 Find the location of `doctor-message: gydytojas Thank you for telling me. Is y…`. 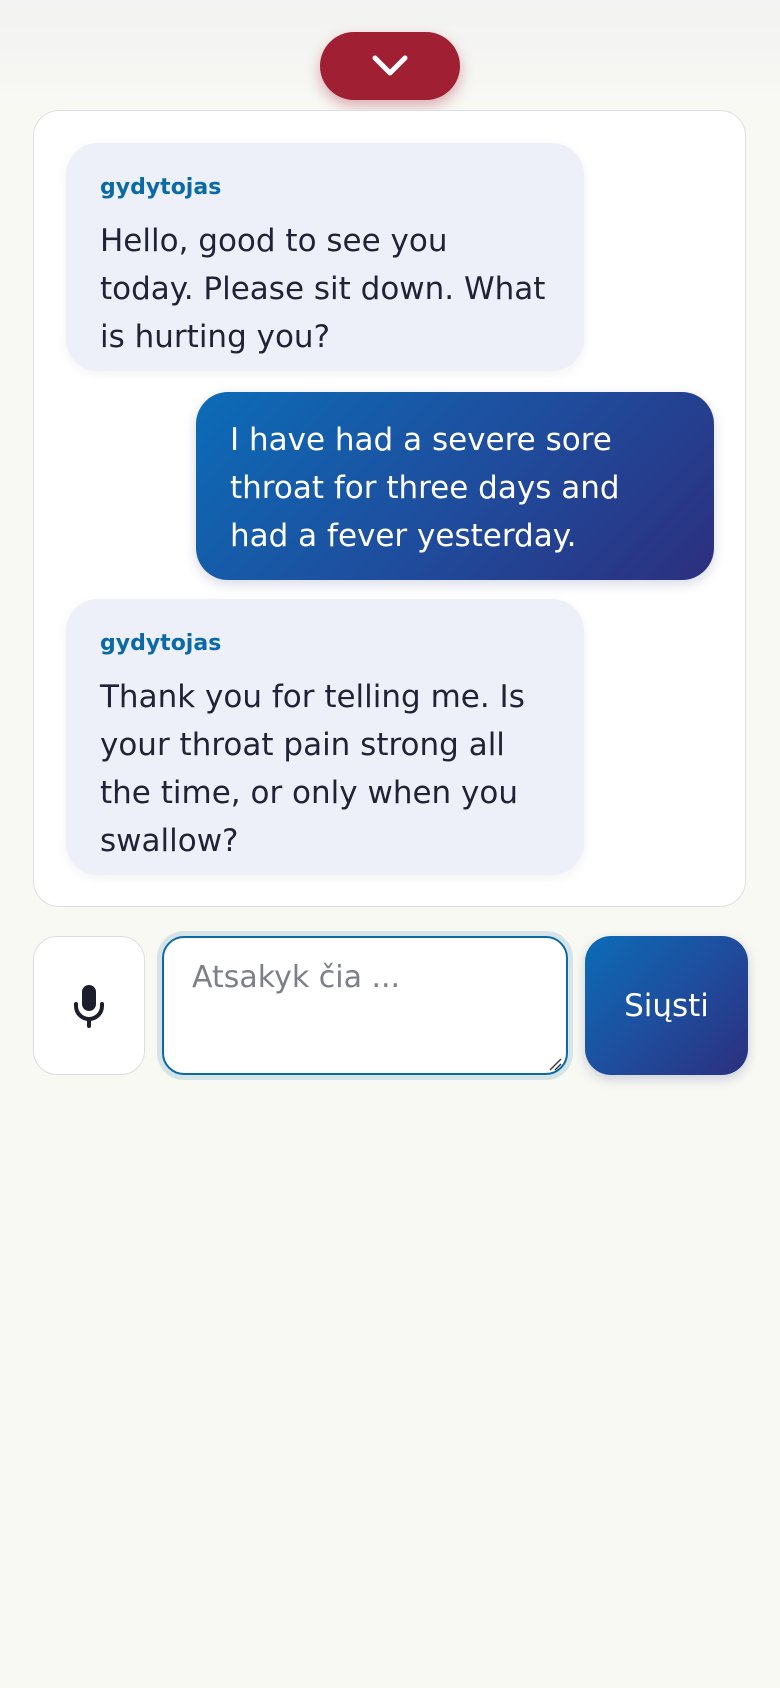

doctor-message: gydytojas Thank you for telling me. Is y… is located at coordinates (325, 737).